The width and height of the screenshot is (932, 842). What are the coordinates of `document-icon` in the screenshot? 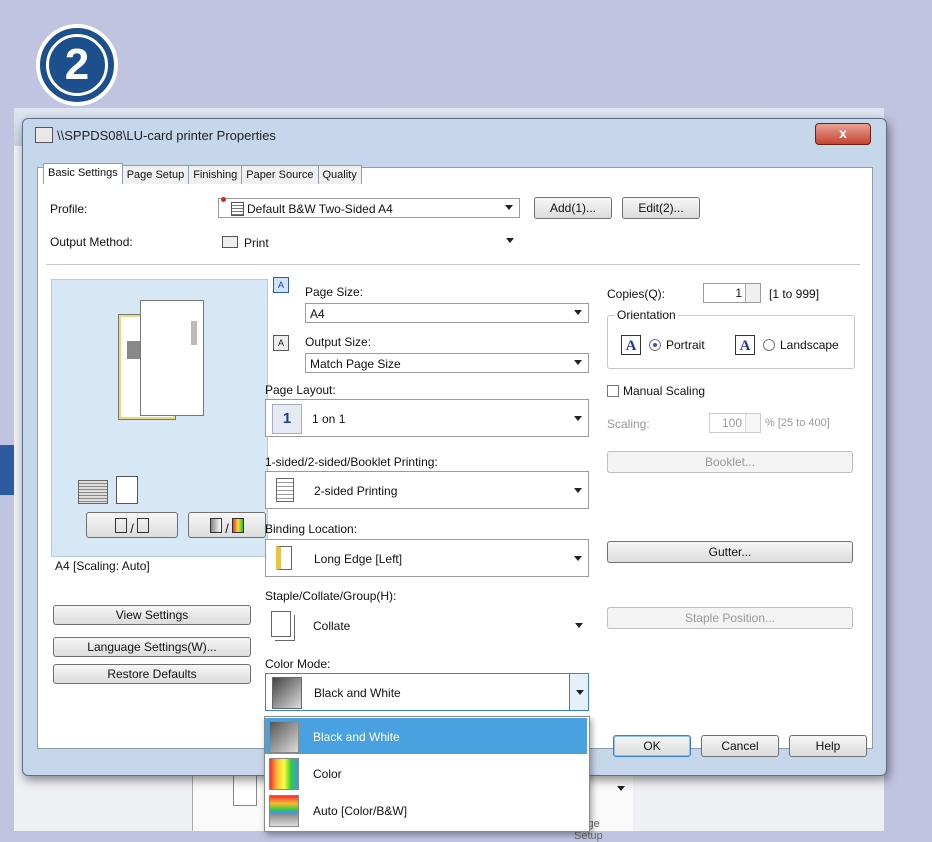 It's located at (237, 209).